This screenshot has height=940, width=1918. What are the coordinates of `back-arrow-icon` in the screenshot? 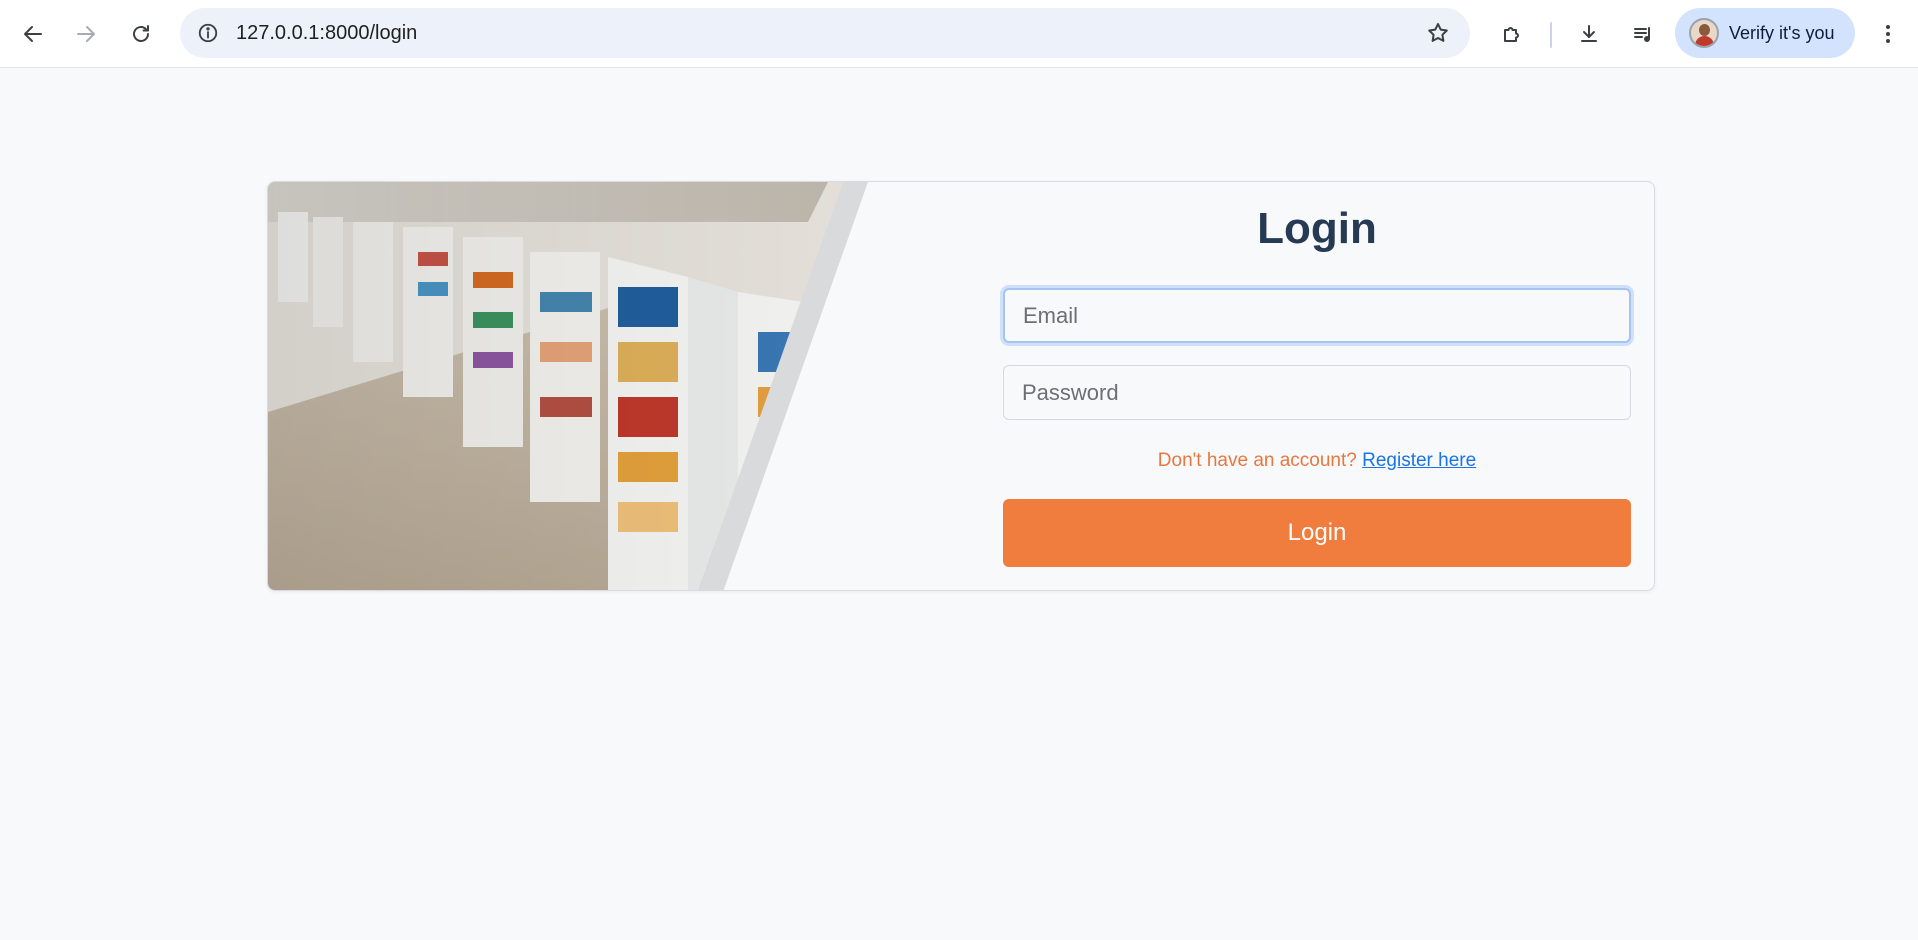 It's located at (33, 34).